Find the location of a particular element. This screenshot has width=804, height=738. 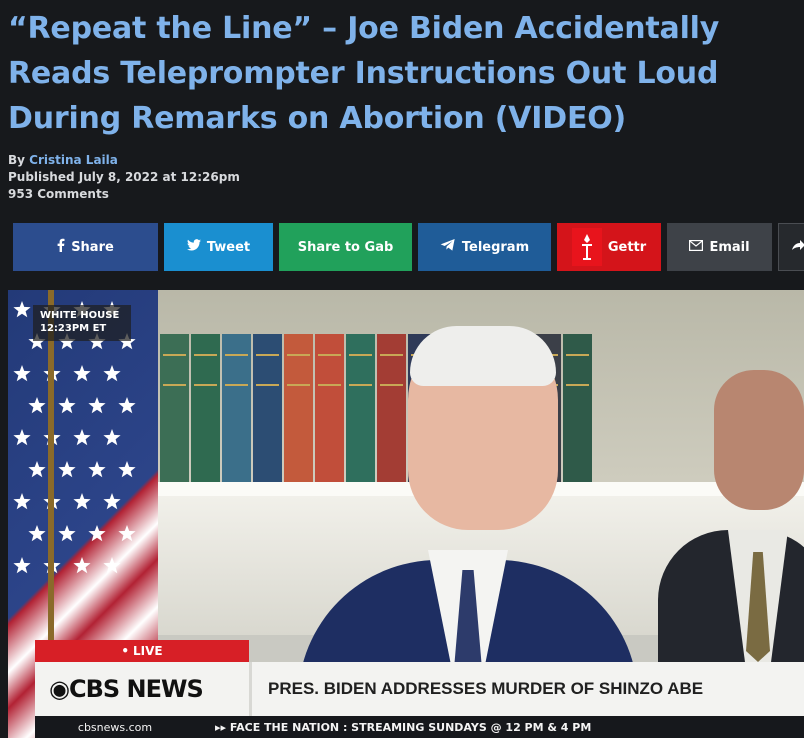

share-email-button: Email is located at coordinates (719, 247).